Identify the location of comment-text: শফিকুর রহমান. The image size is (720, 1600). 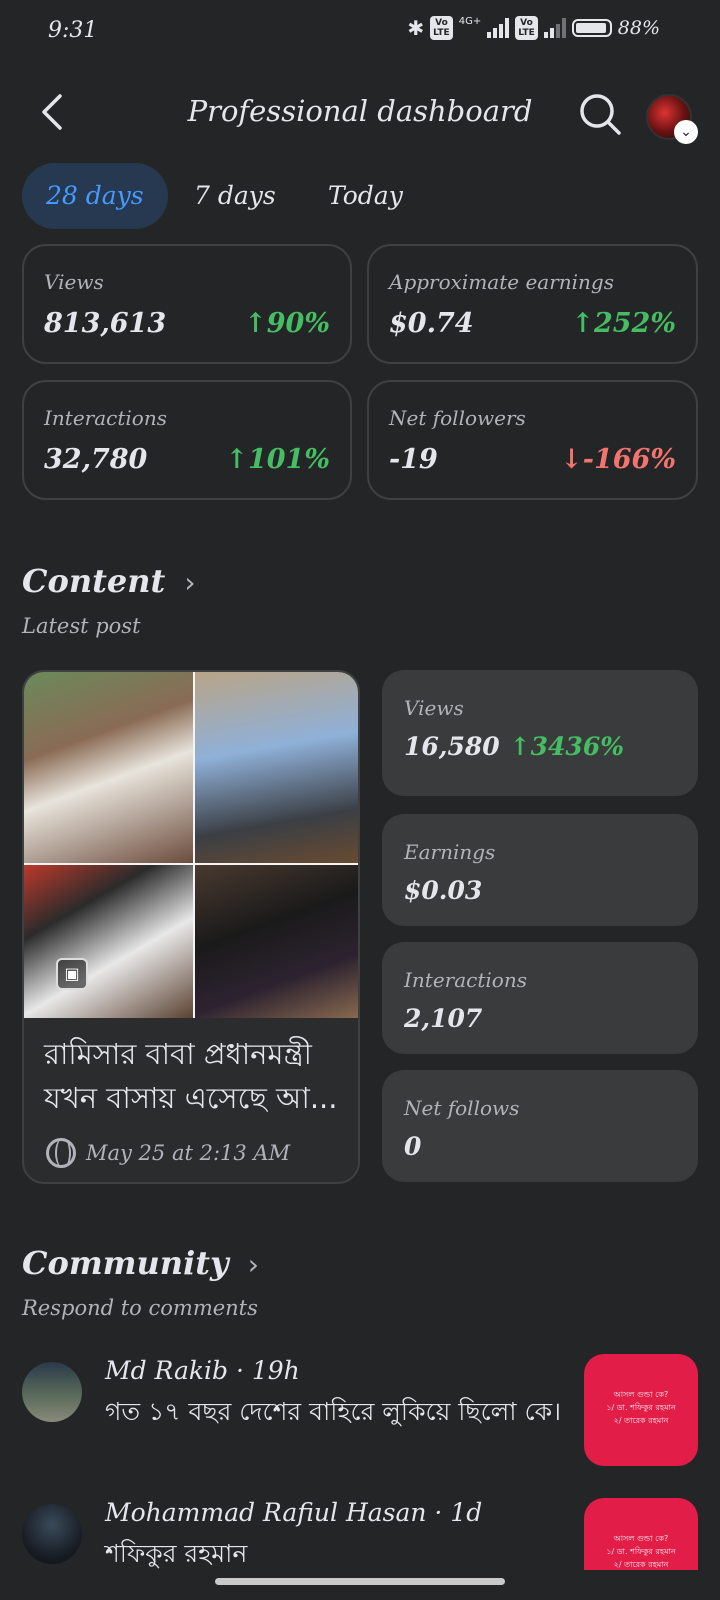
(176, 1553).